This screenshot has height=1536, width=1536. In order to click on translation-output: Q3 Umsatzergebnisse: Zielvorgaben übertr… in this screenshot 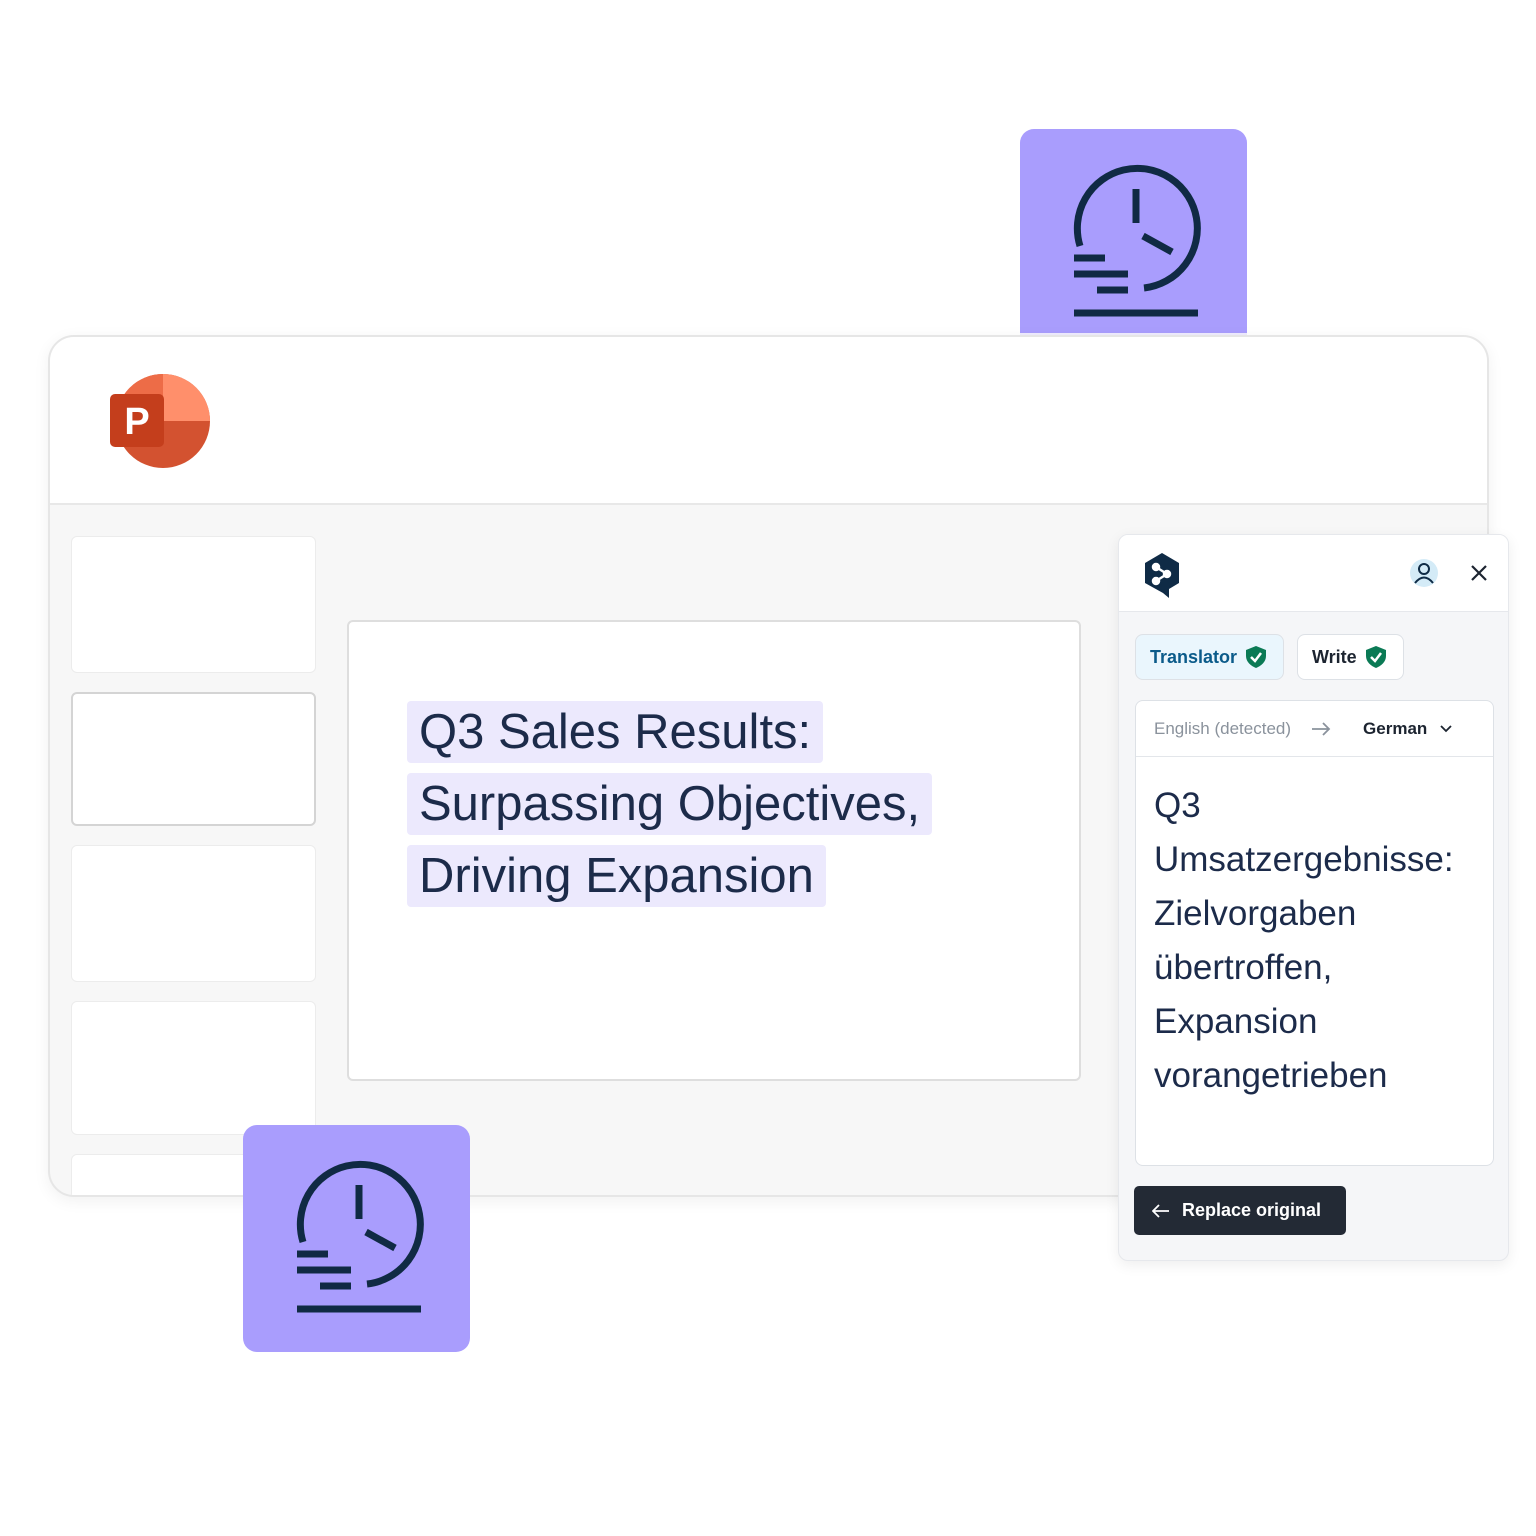, I will do `click(1304, 941)`.